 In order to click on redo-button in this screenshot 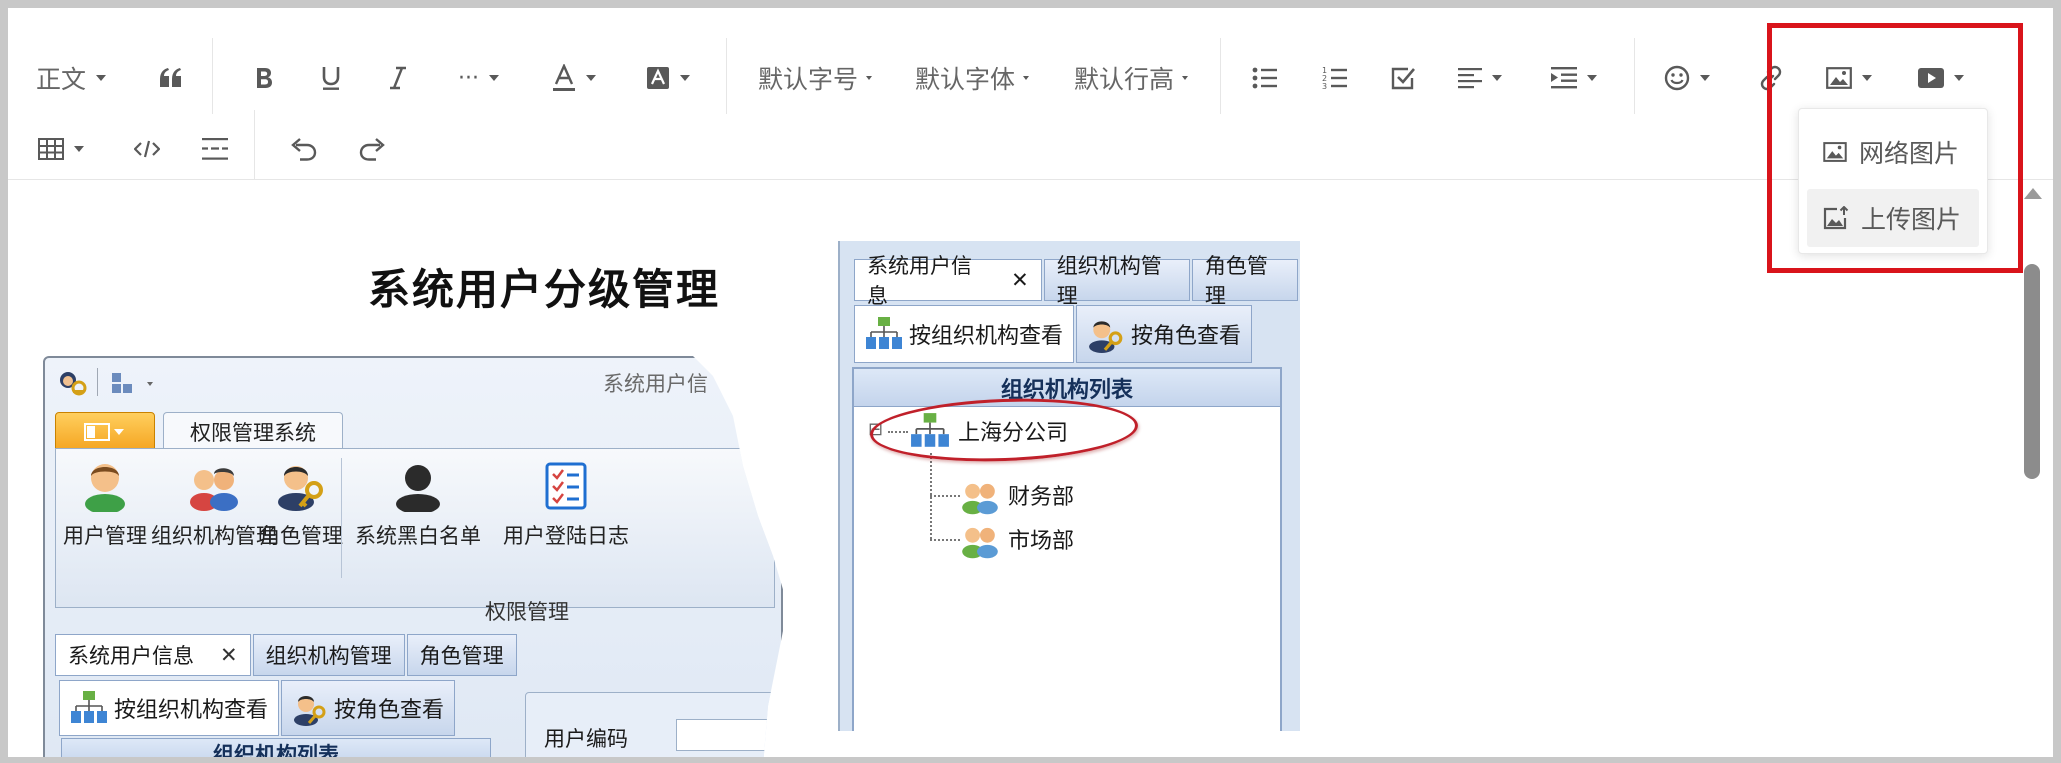, I will do `click(372, 149)`.